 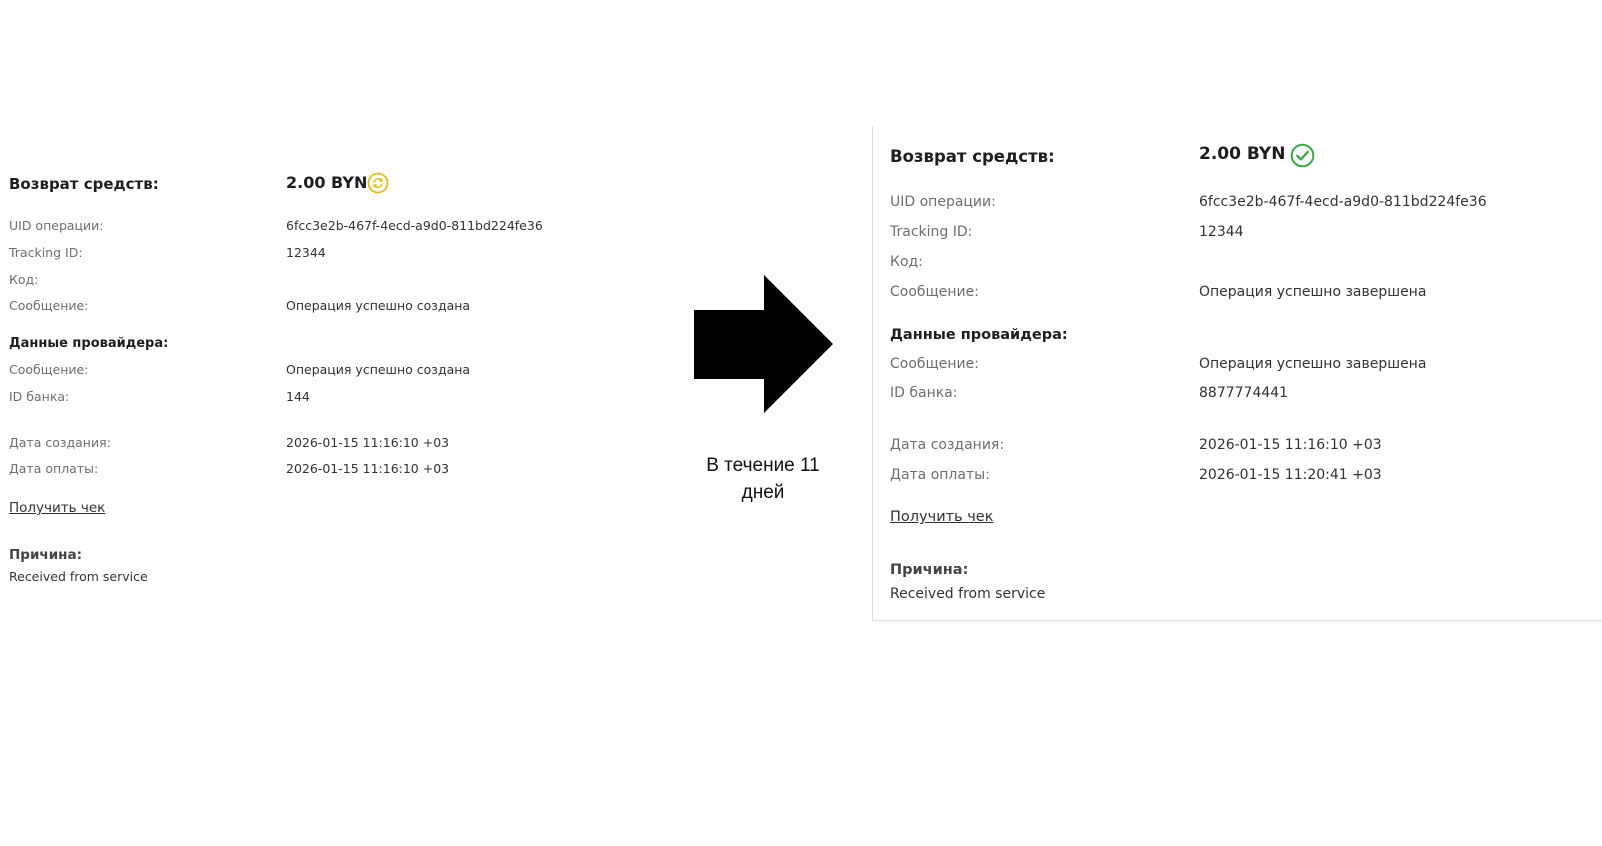 What do you see at coordinates (378, 369) in the screenshot?
I see `provider-message-value: Операция успешно создана` at bounding box center [378, 369].